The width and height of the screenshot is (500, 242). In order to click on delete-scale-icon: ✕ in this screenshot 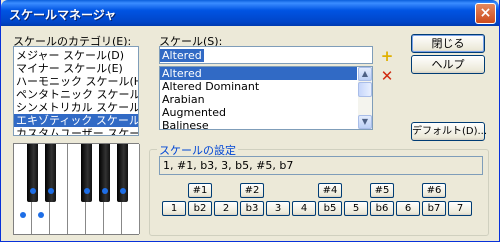, I will do `click(387, 76)`.